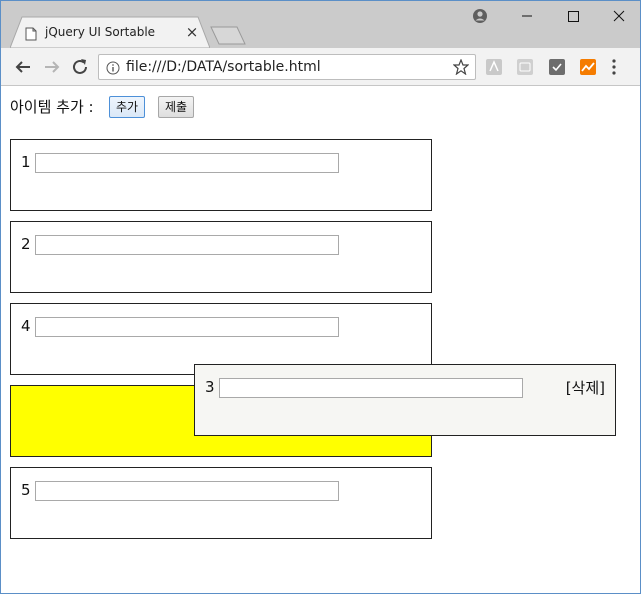  What do you see at coordinates (525, 67) in the screenshot?
I see `ex-extension-icon` at bounding box center [525, 67].